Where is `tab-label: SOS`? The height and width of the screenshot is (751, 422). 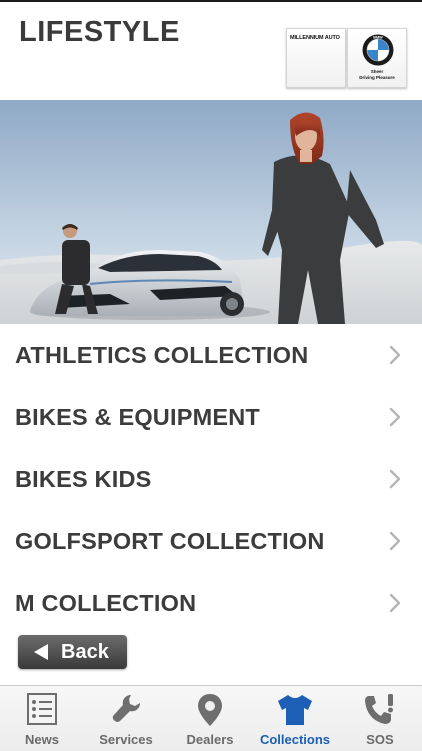 tab-label: SOS is located at coordinates (380, 739).